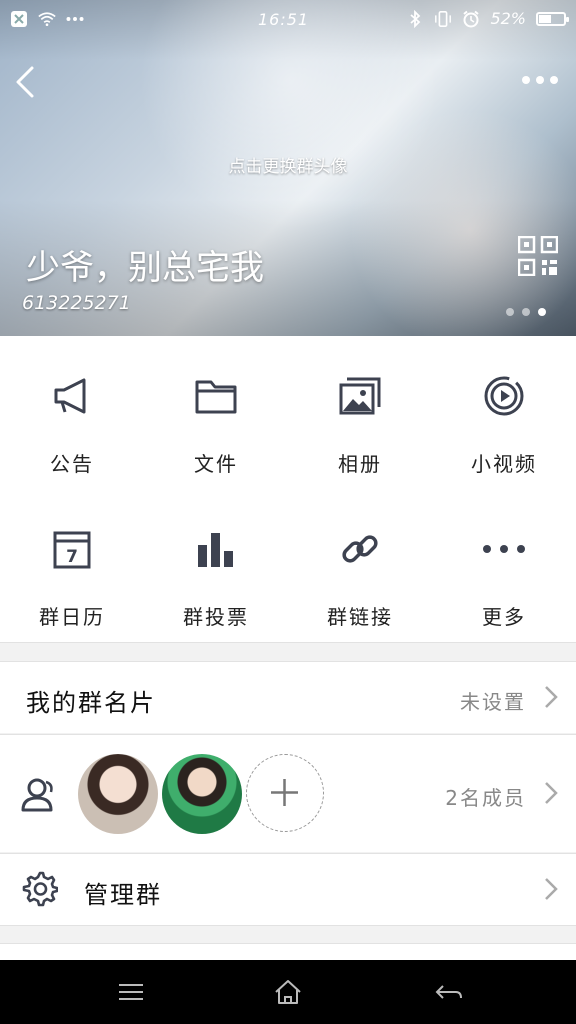 The height and width of the screenshot is (1024, 576). I want to click on feature-label: 相册, so click(360, 464).